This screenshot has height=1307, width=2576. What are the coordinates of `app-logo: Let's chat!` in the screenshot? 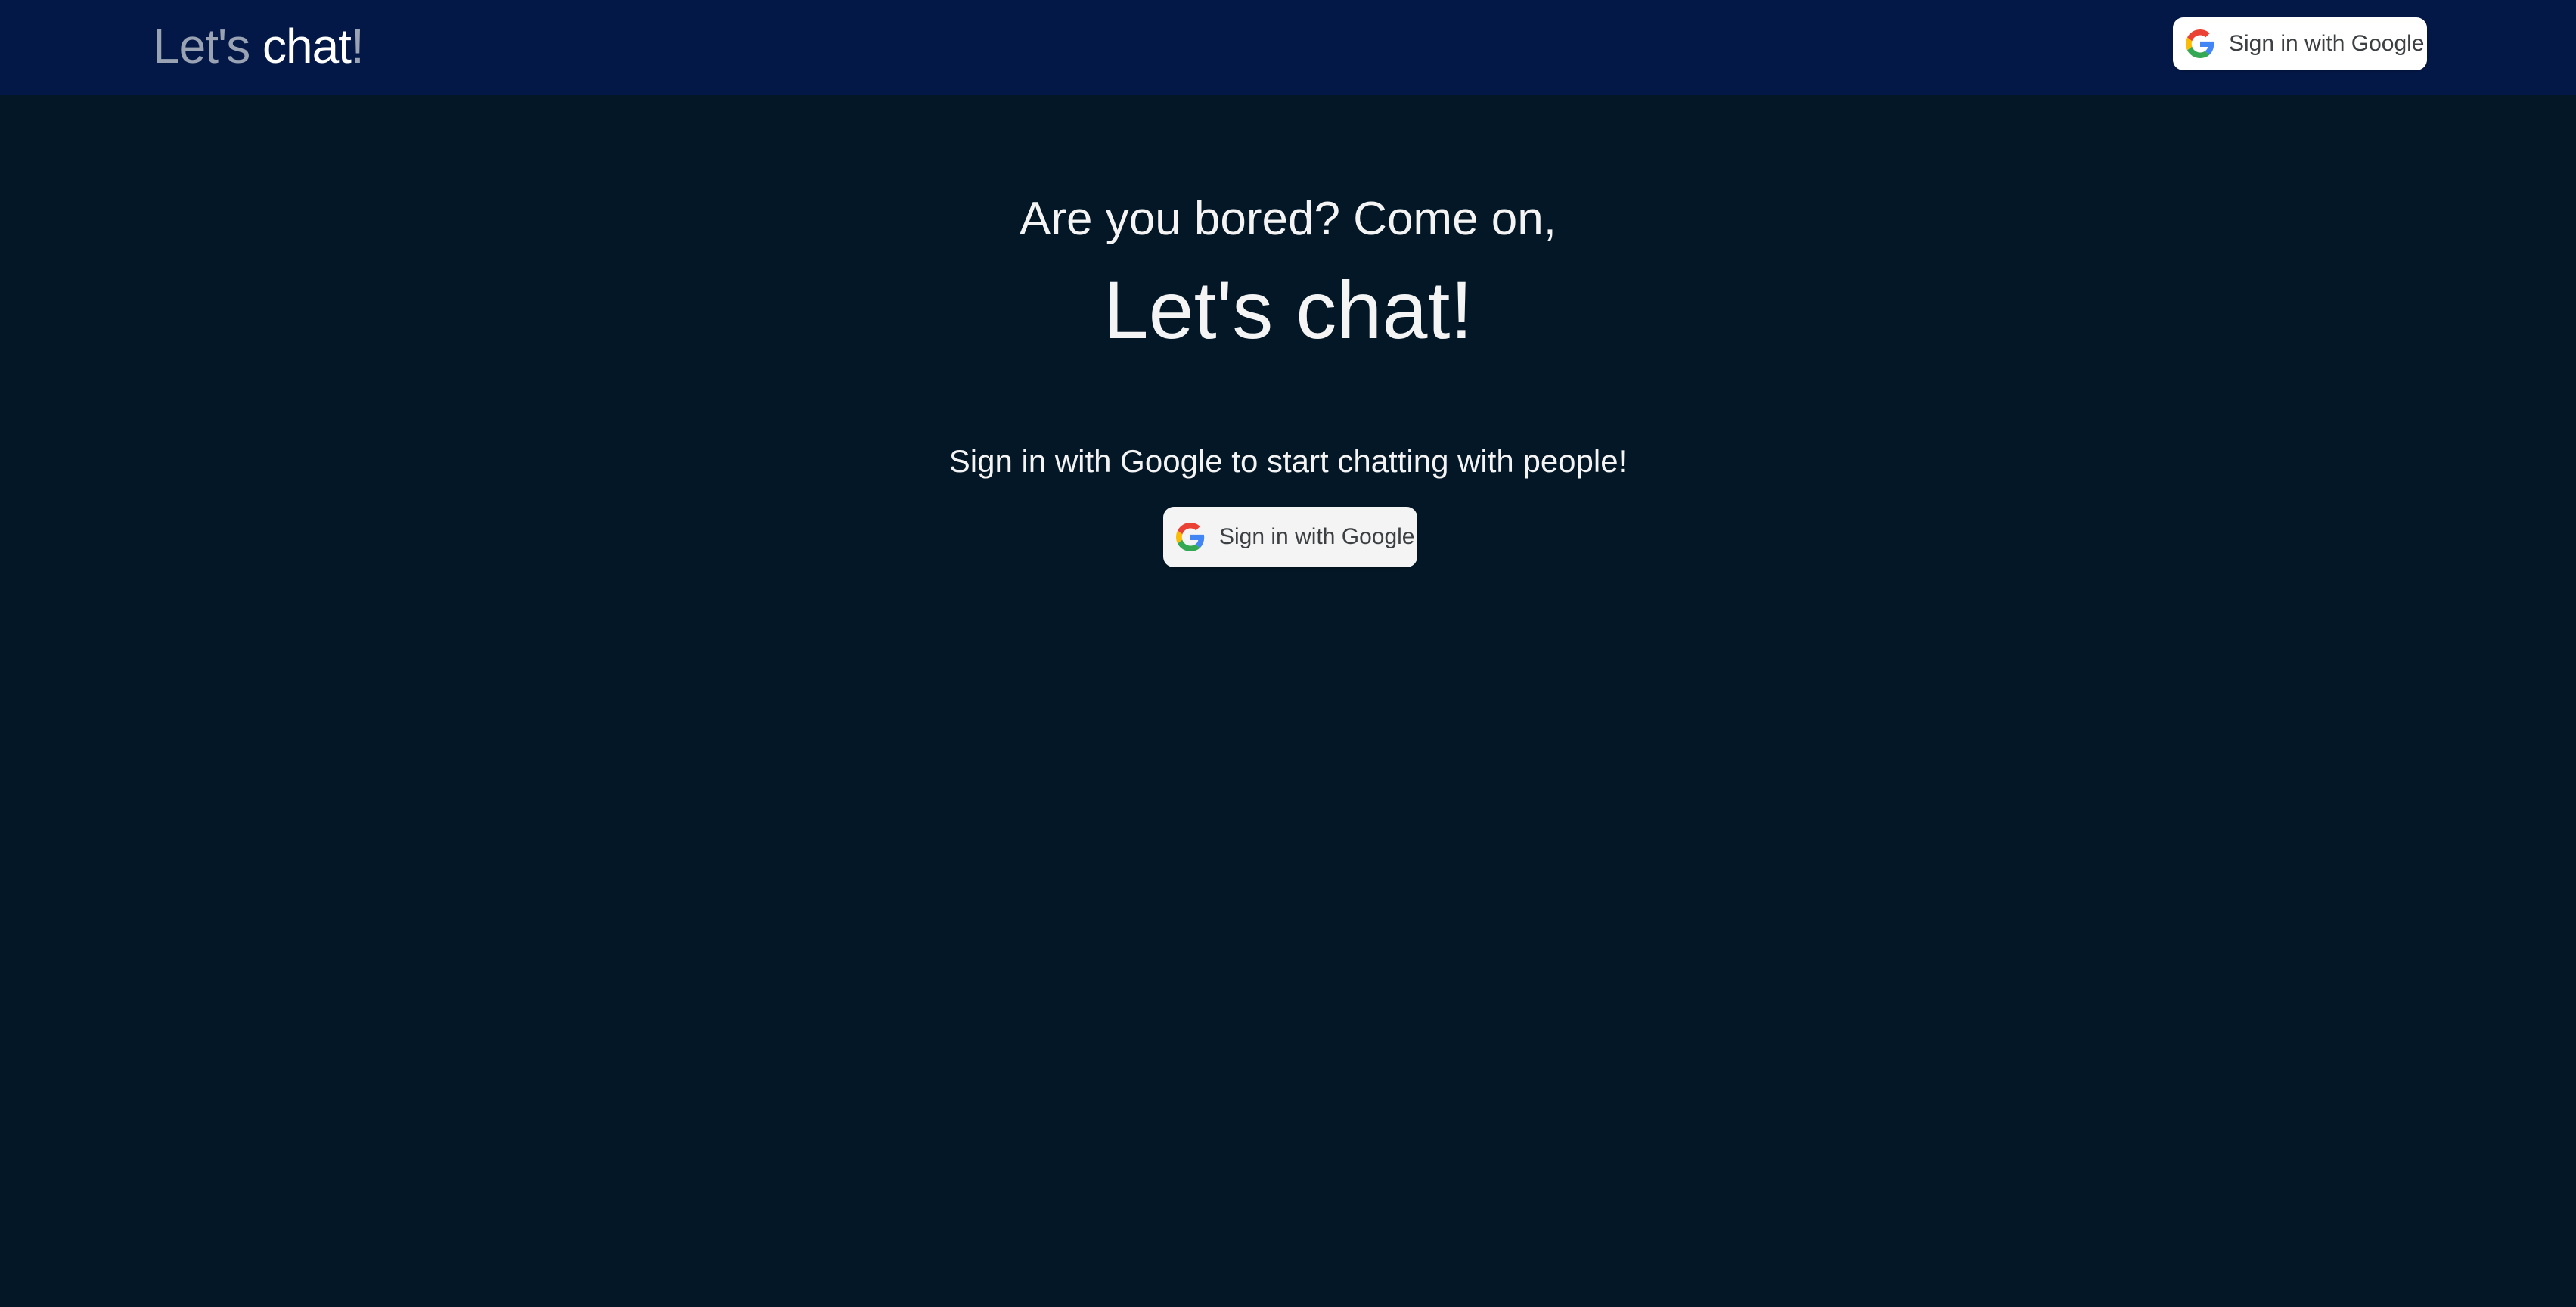 It's located at (259, 46).